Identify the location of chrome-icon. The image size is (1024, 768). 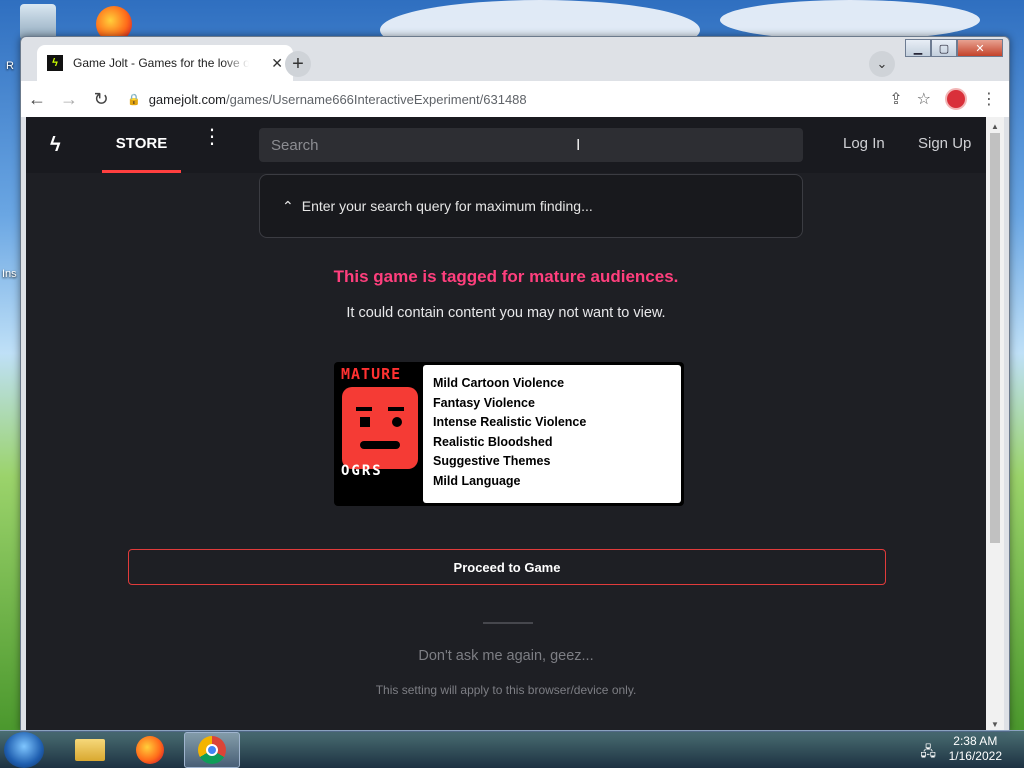
(212, 750).